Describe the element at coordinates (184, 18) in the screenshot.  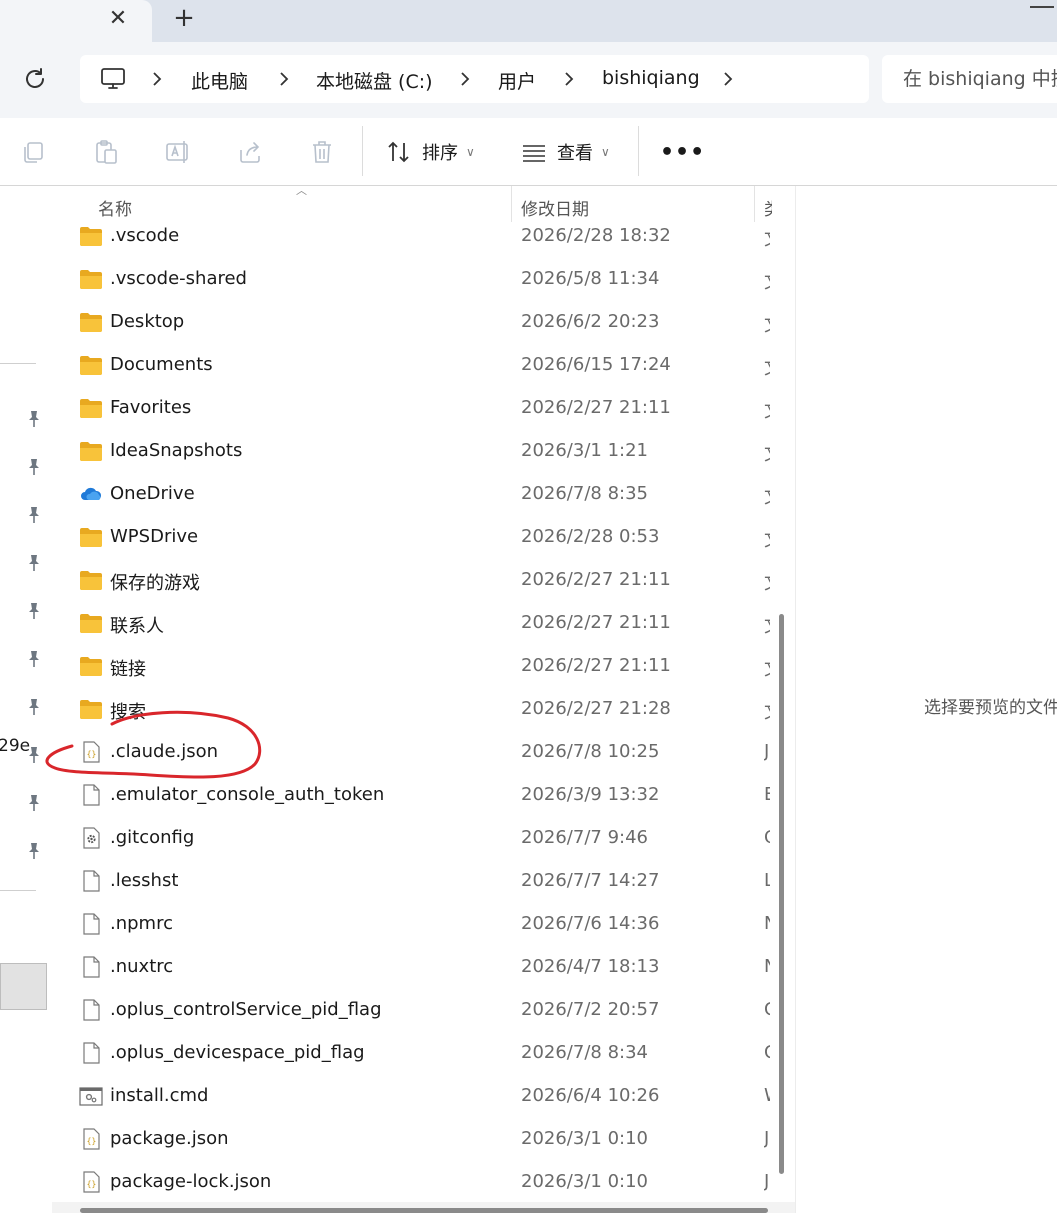
I see `new-tab-button: +` at that location.